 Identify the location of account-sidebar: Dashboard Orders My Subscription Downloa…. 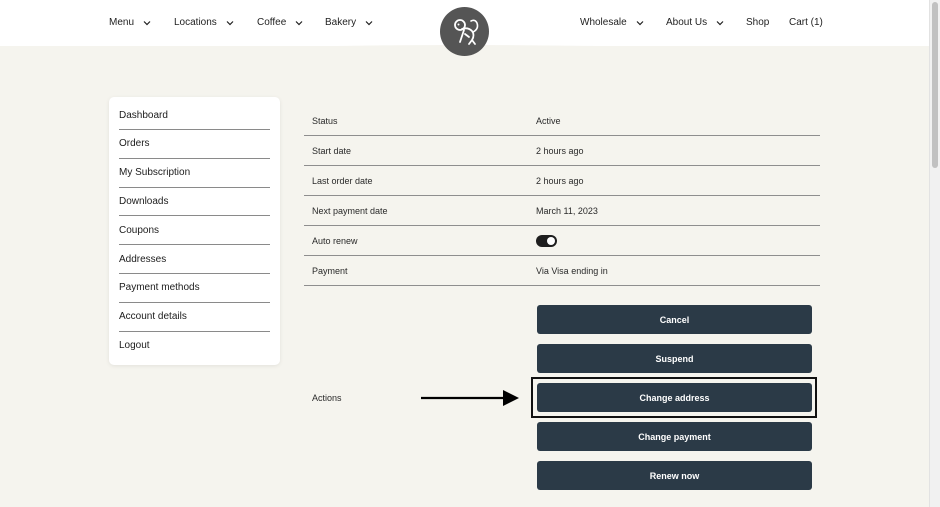
(194, 231).